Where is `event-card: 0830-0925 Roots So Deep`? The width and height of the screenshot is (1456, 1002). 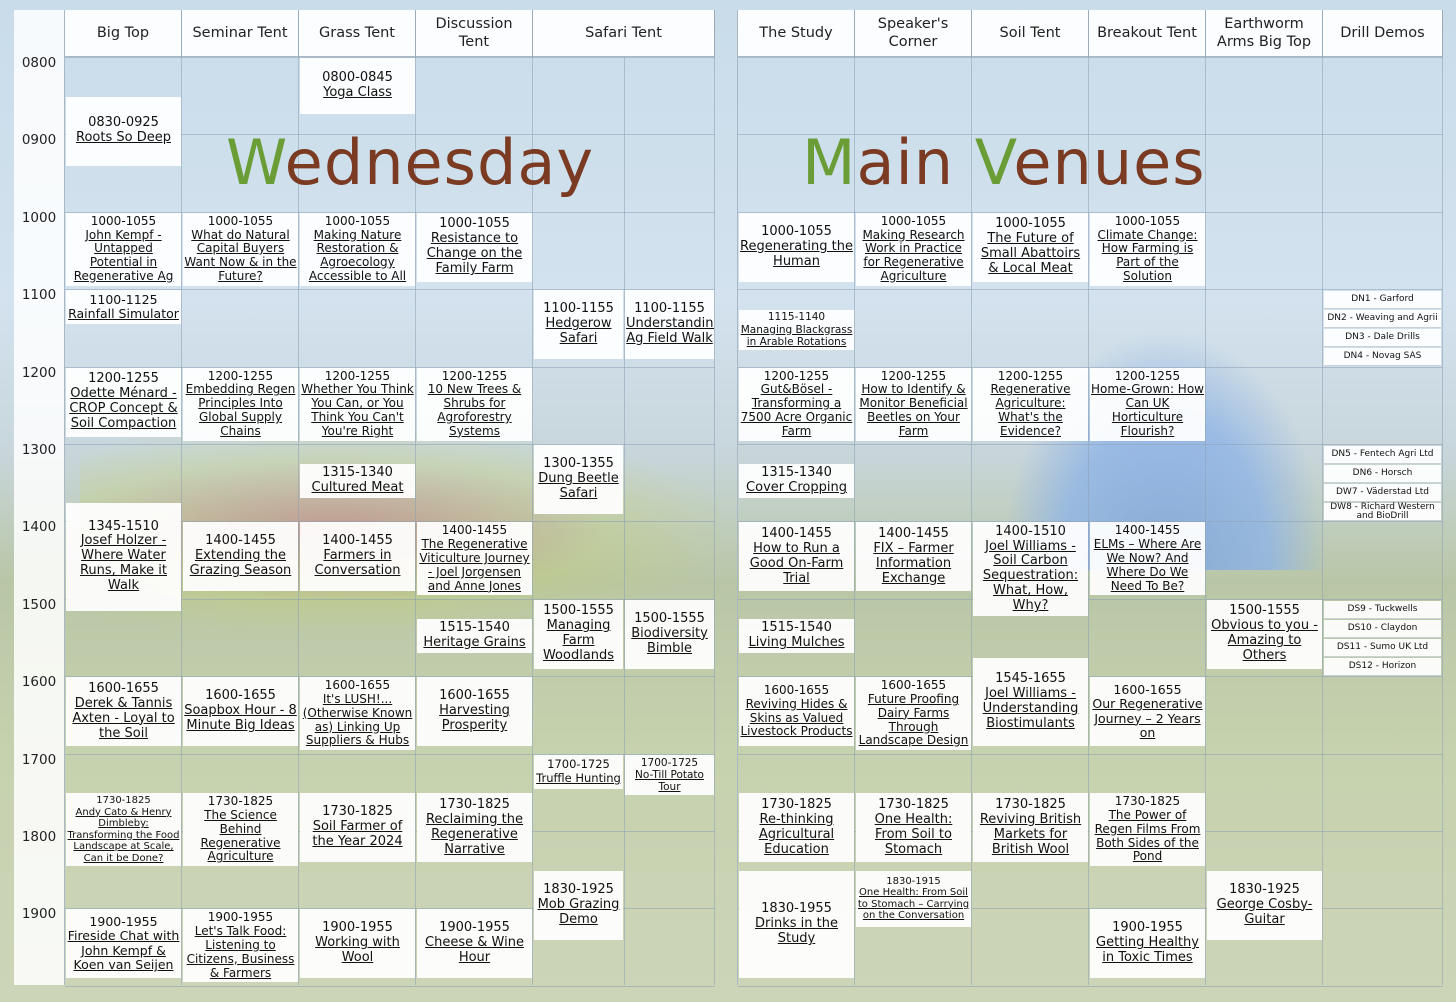 event-card: 0830-0925 Roots So Deep is located at coordinates (123, 131).